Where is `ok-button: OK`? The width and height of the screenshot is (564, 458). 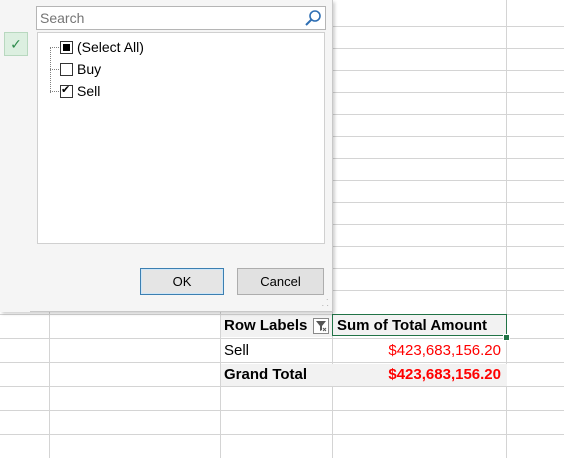 ok-button: OK is located at coordinates (182, 281).